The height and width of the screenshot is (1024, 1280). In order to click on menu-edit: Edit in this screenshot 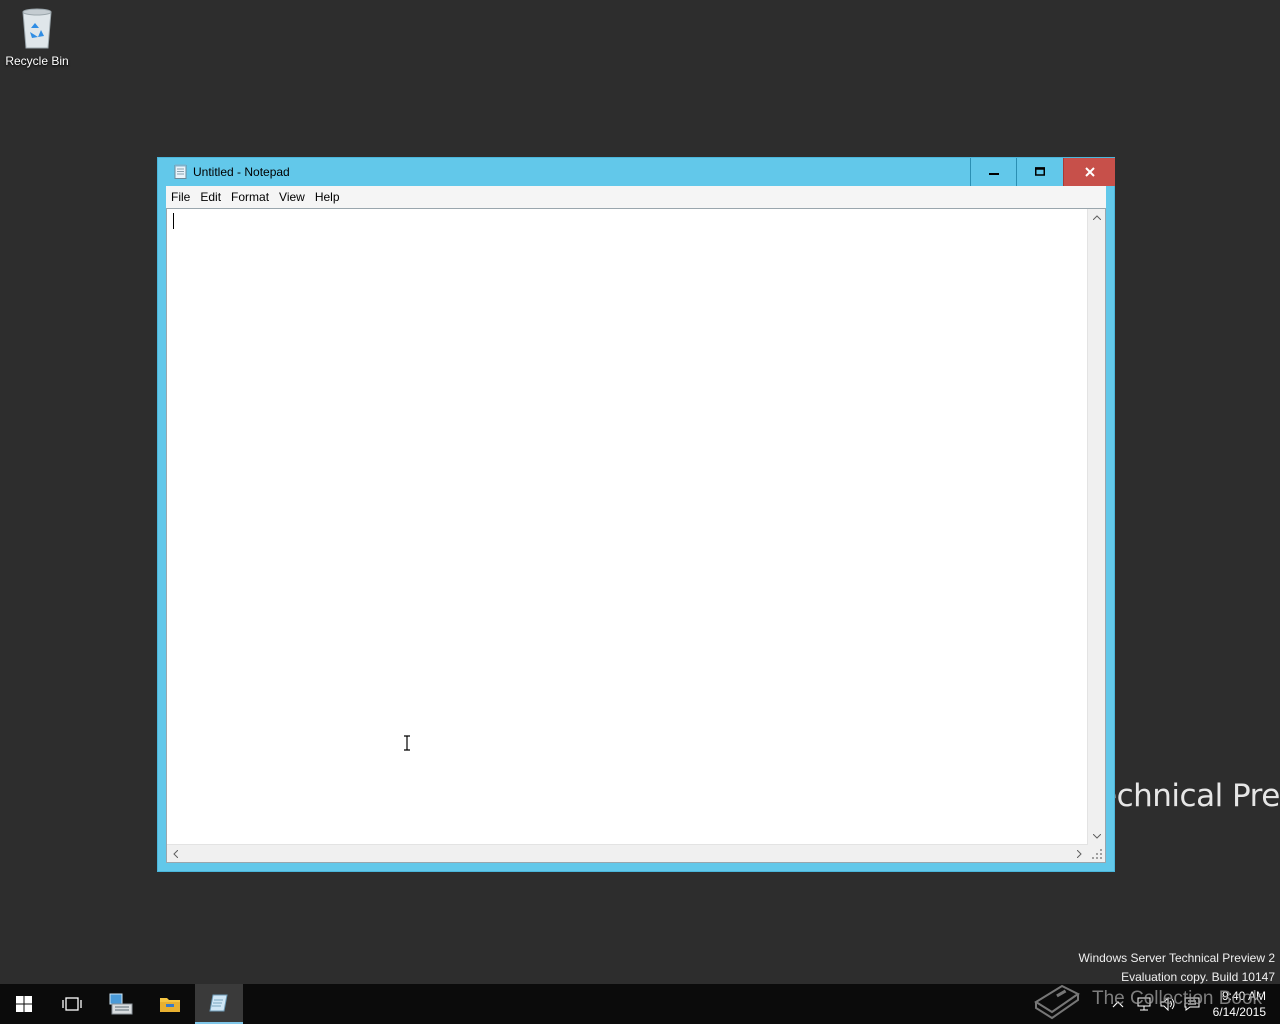, I will do `click(210, 197)`.